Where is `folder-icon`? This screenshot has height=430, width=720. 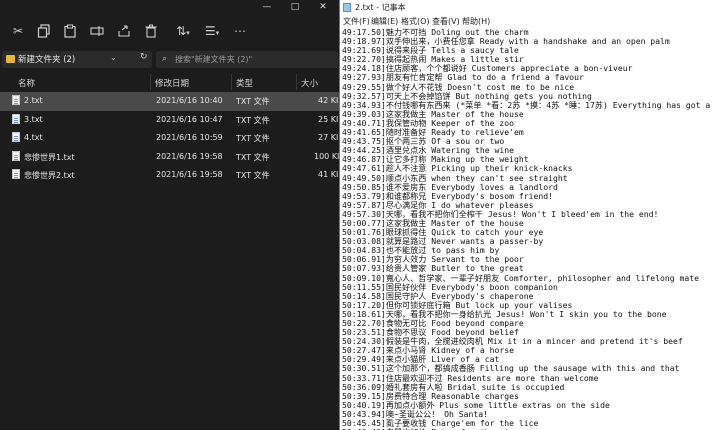
folder-icon is located at coordinates (10, 59).